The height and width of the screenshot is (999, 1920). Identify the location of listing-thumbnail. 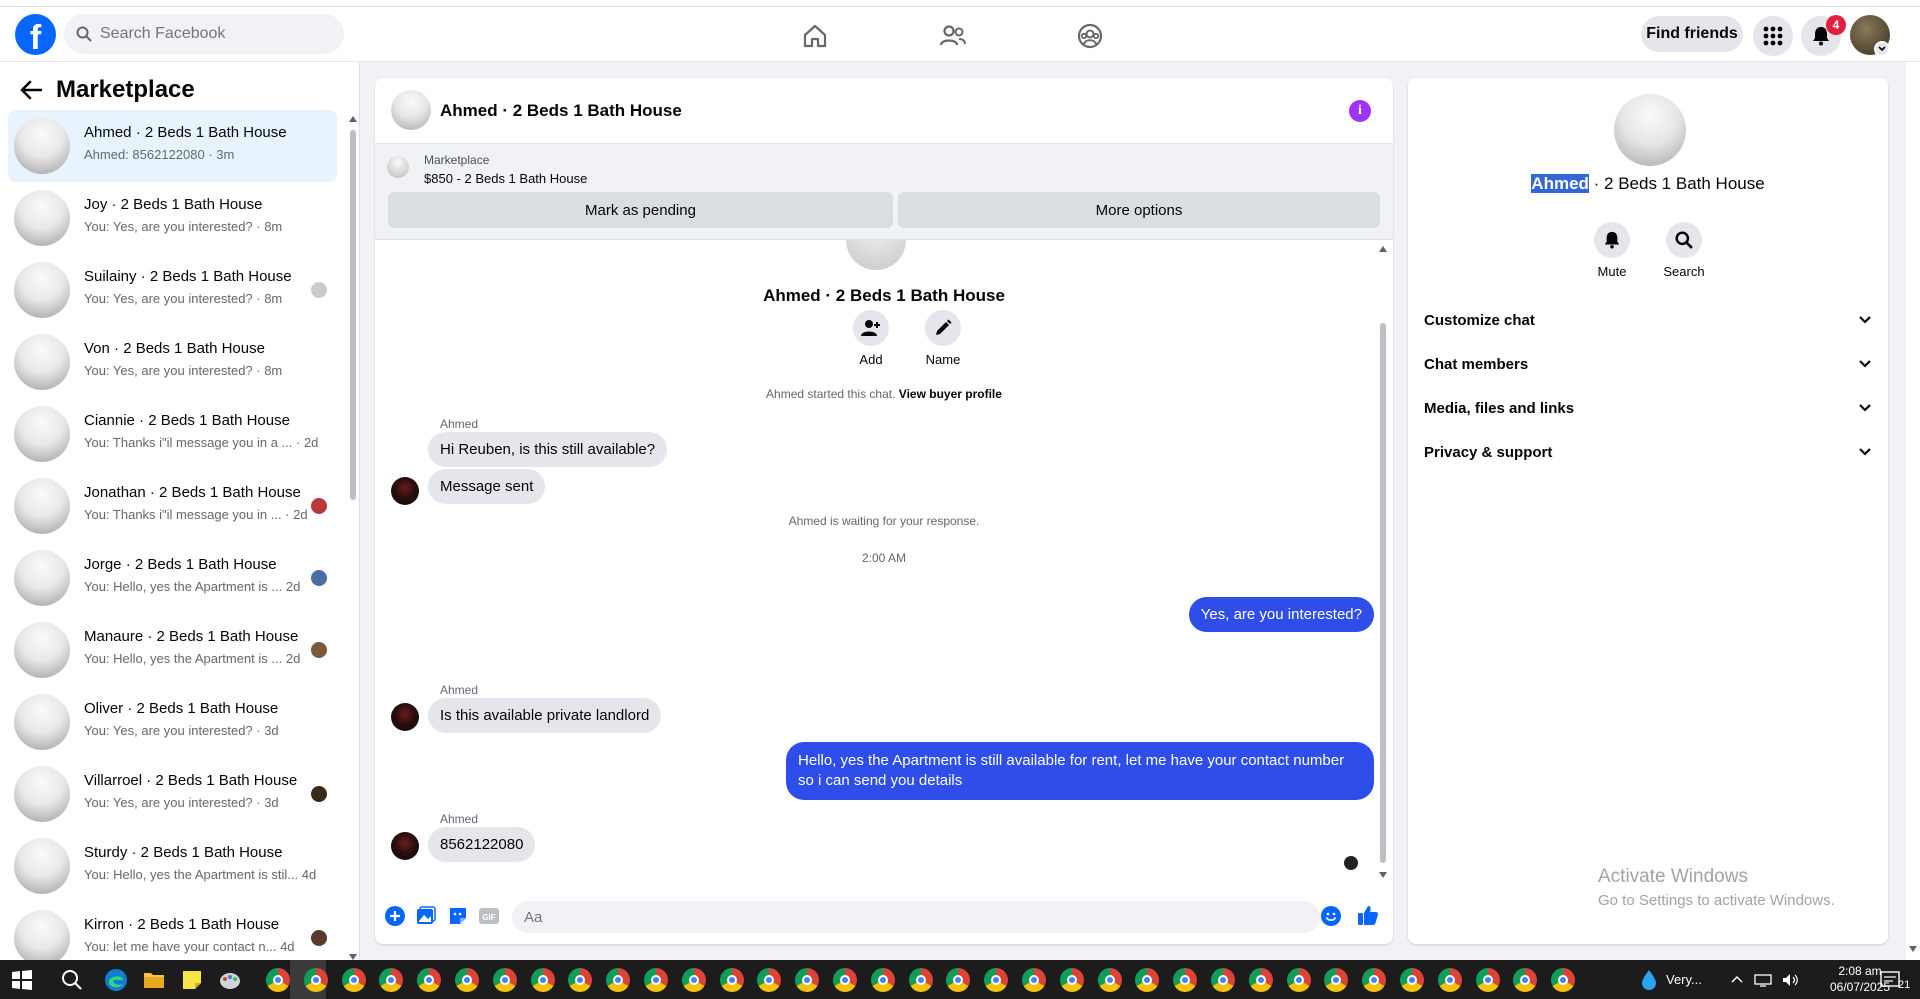
(398, 167).